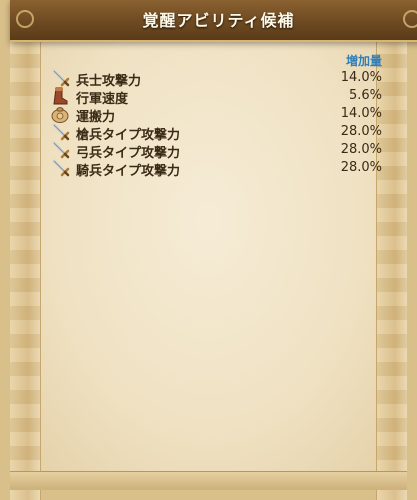  I want to click on title-ornament-right, so click(410, 19).